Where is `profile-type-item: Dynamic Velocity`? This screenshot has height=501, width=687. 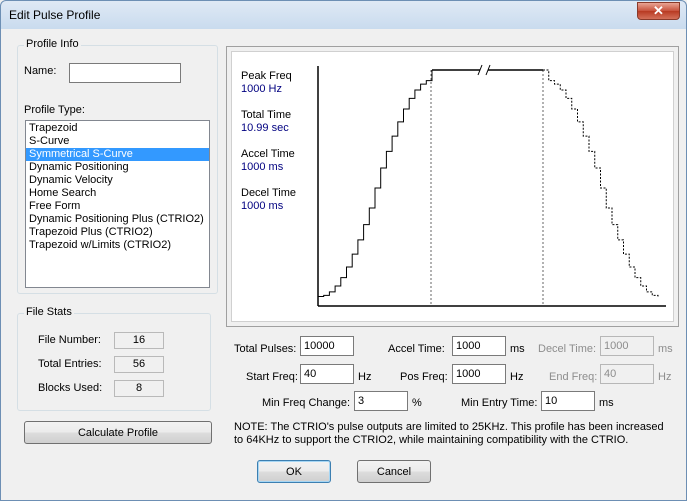 profile-type-item: Dynamic Velocity is located at coordinates (117, 180).